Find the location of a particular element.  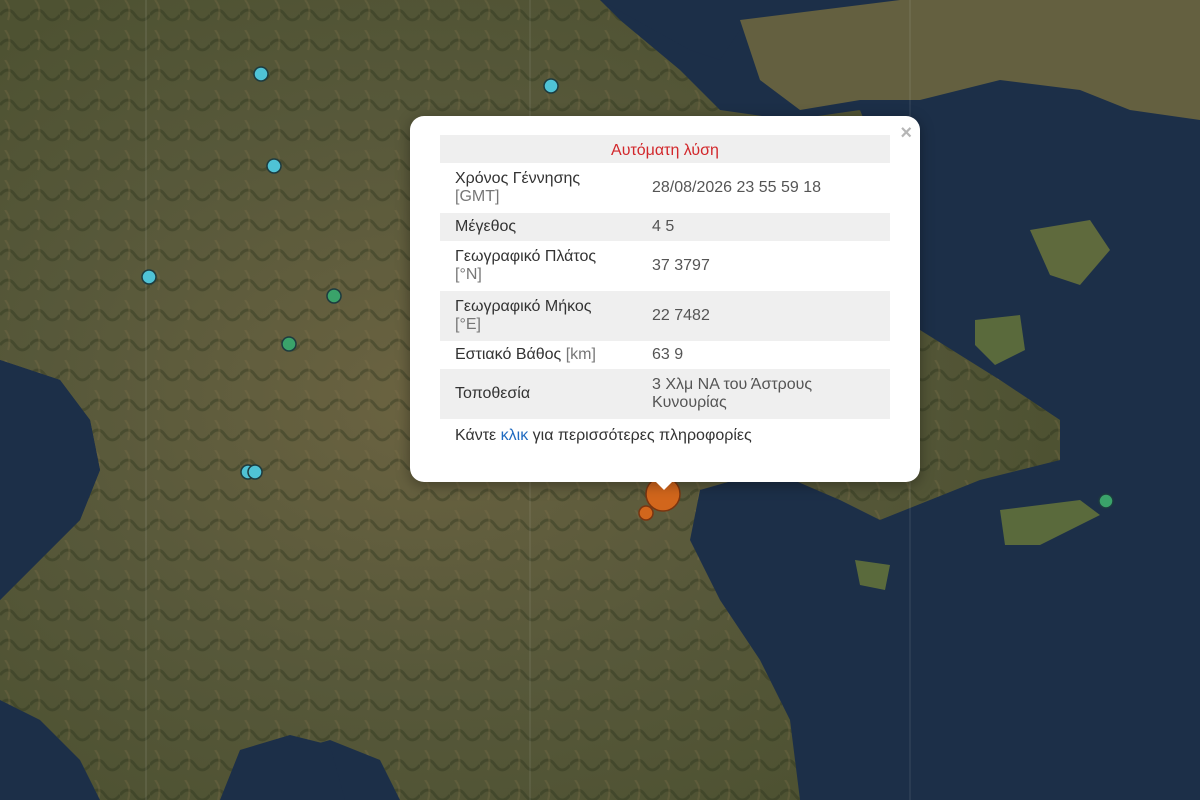

row-value: 22 7482 is located at coordinates (763, 316).